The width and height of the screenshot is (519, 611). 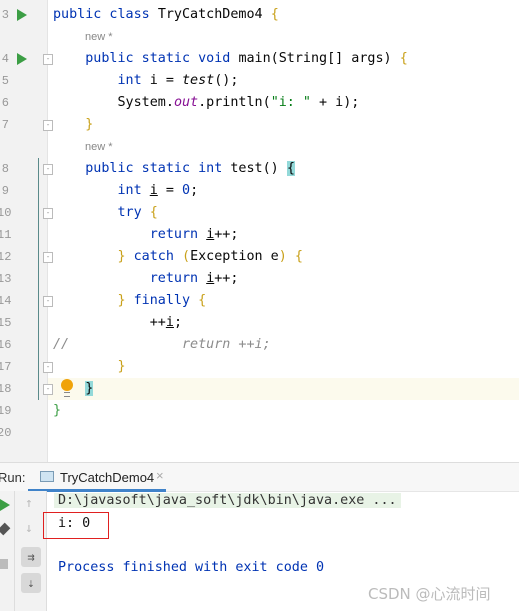 What do you see at coordinates (5, 505) in the screenshot?
I see `rerun-icon` at bounding box center [5, 505].